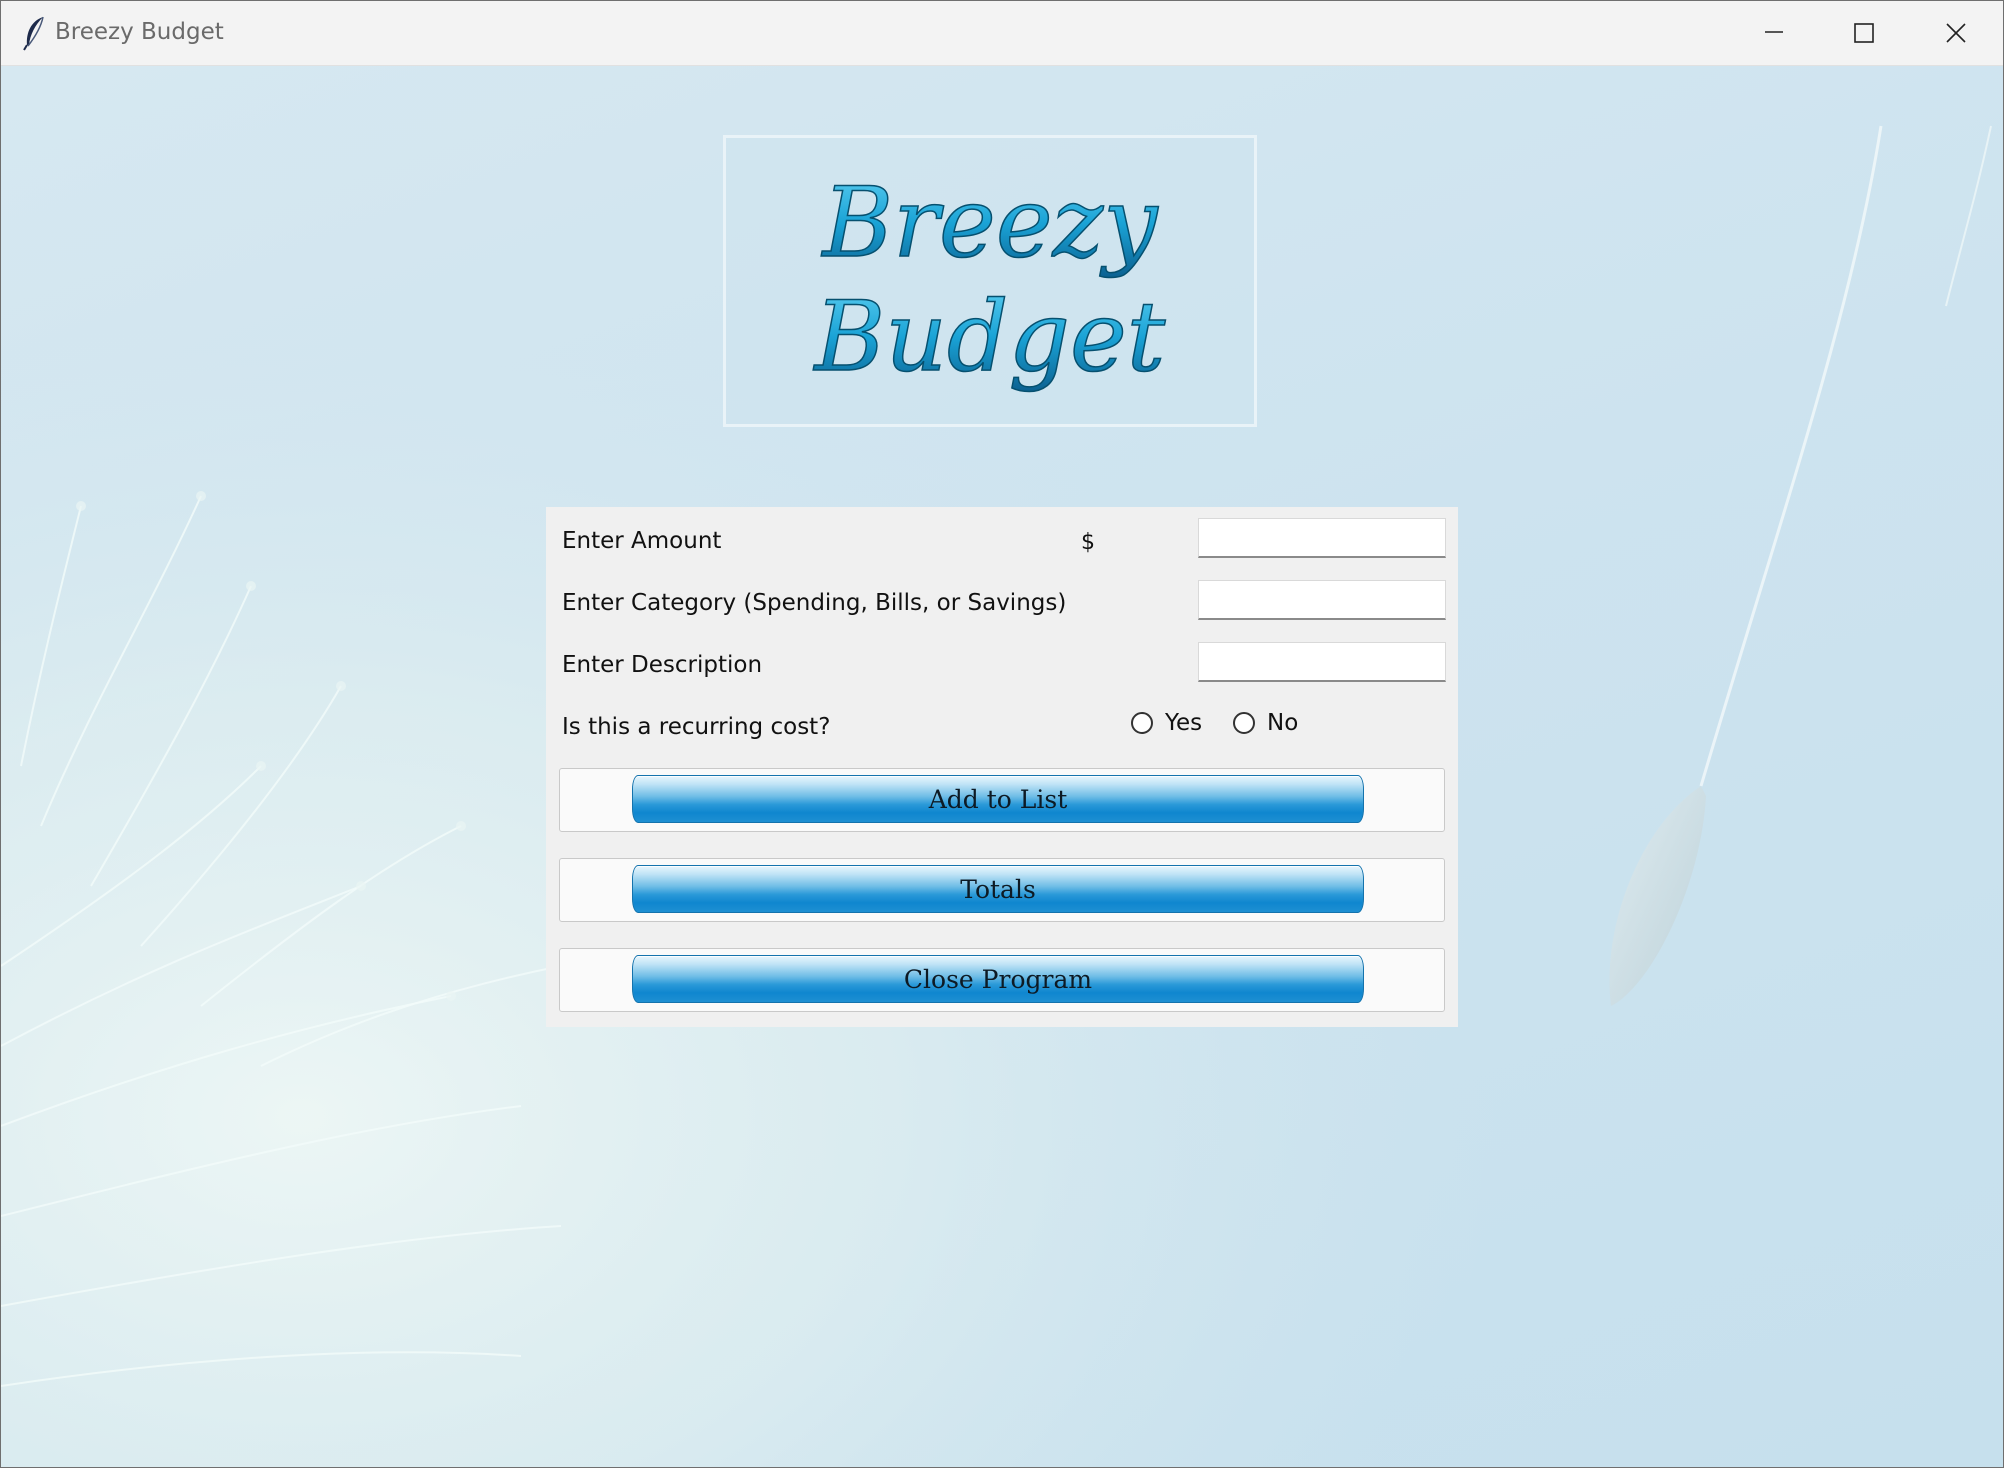  I want to click on totals-button-frame: Totals, so click(1002, 890).